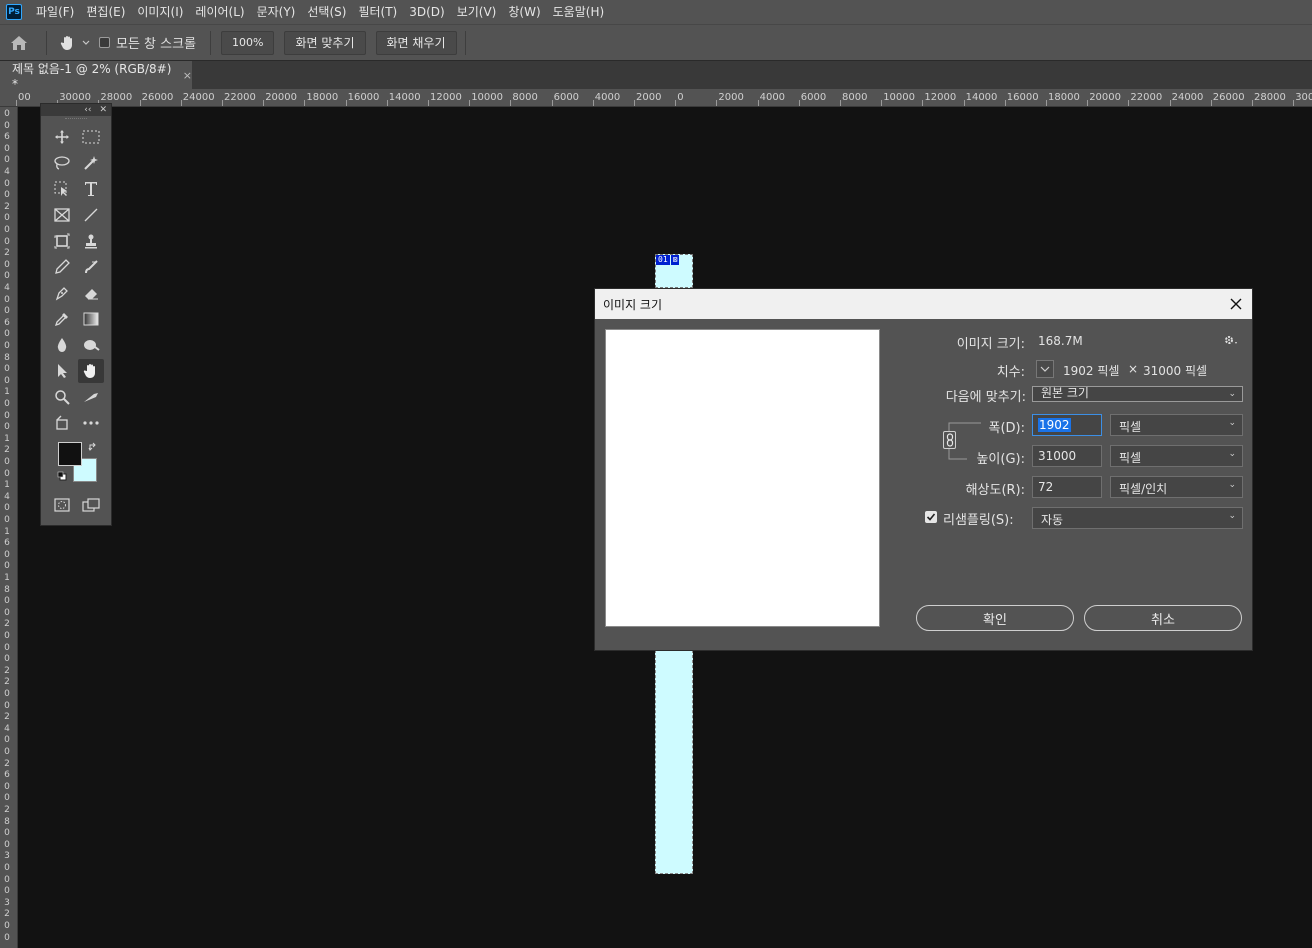 The image size is (1312, 948). I want to click on menu-view: 보기(V), so click(477, 12).